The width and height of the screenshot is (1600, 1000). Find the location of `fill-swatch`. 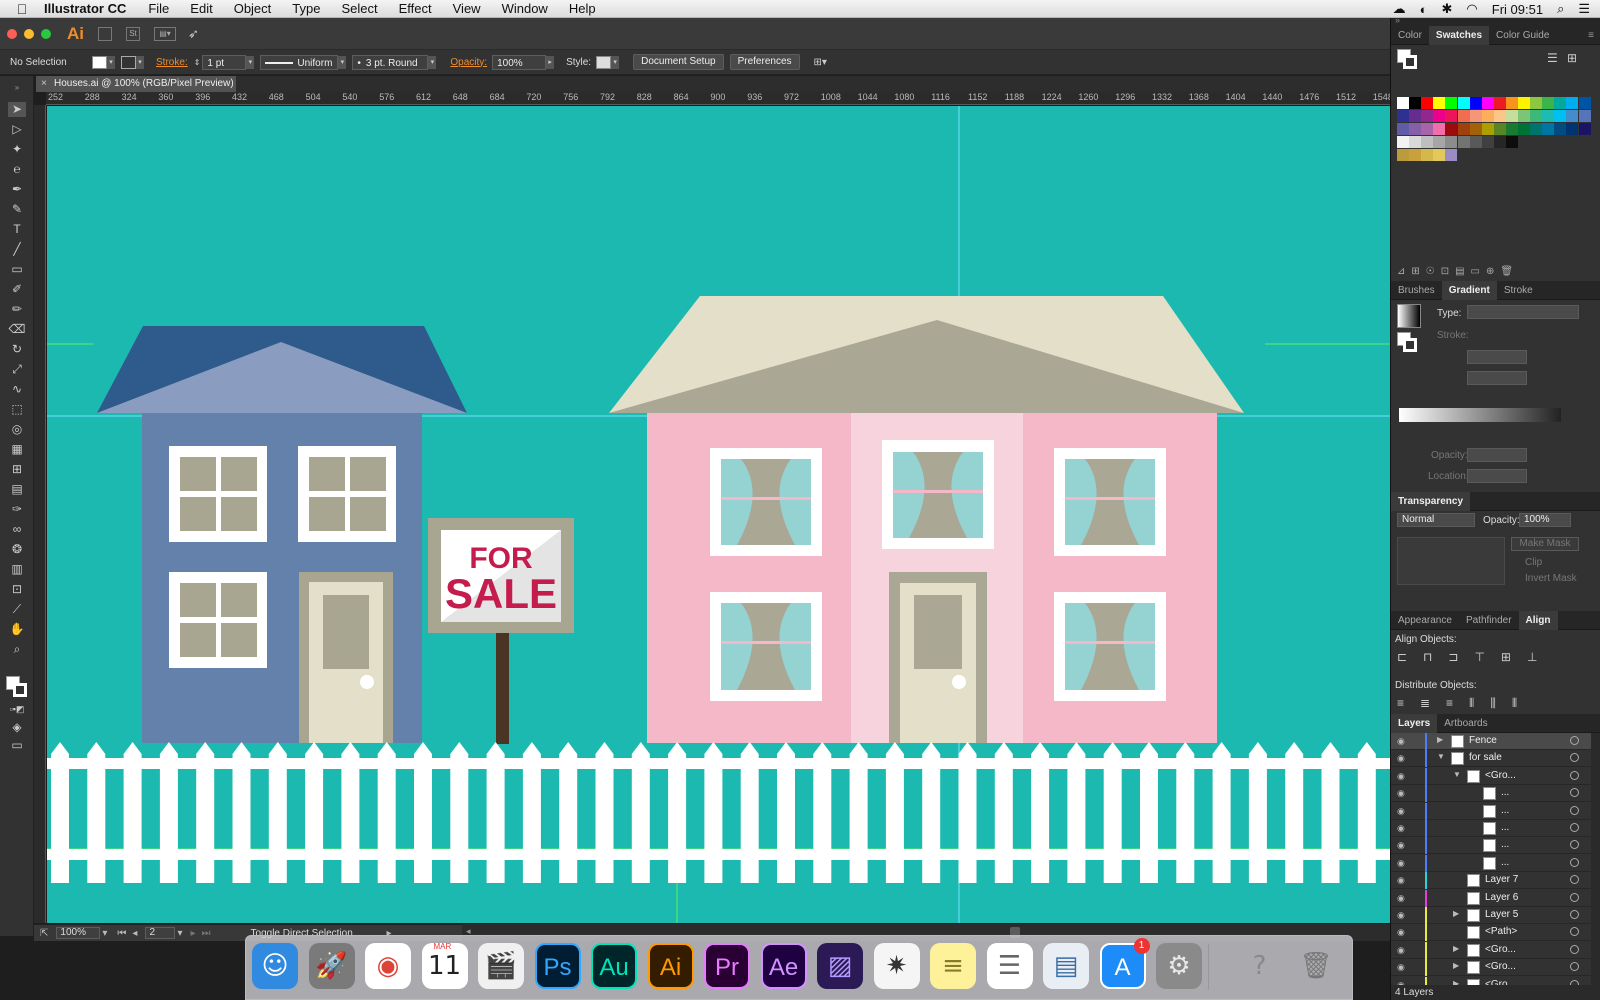

fill-swatch is located at coordinates (99, 62).